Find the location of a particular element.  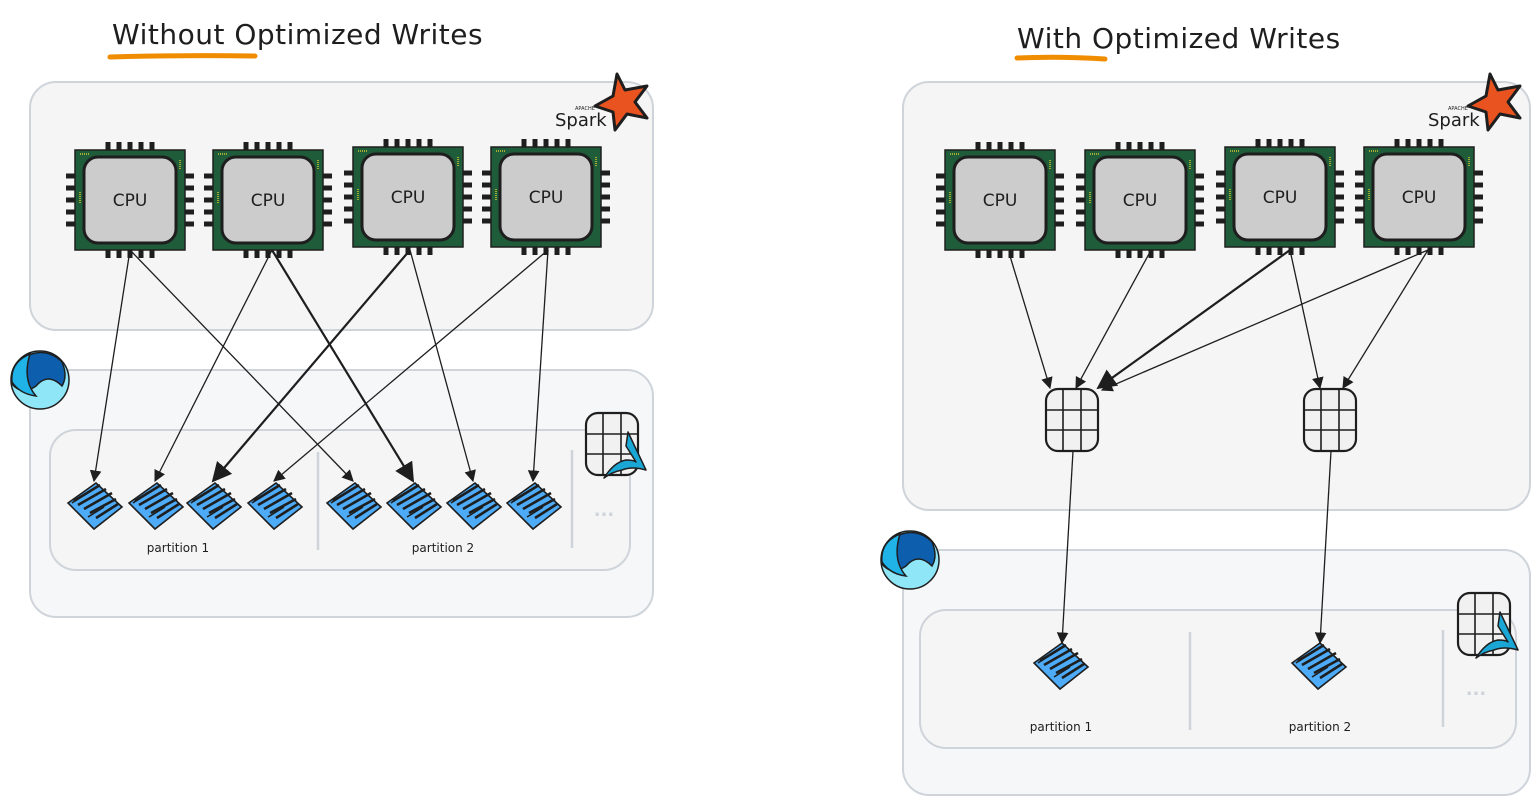

table-storage-panel is located at coordinates (1218, 679).